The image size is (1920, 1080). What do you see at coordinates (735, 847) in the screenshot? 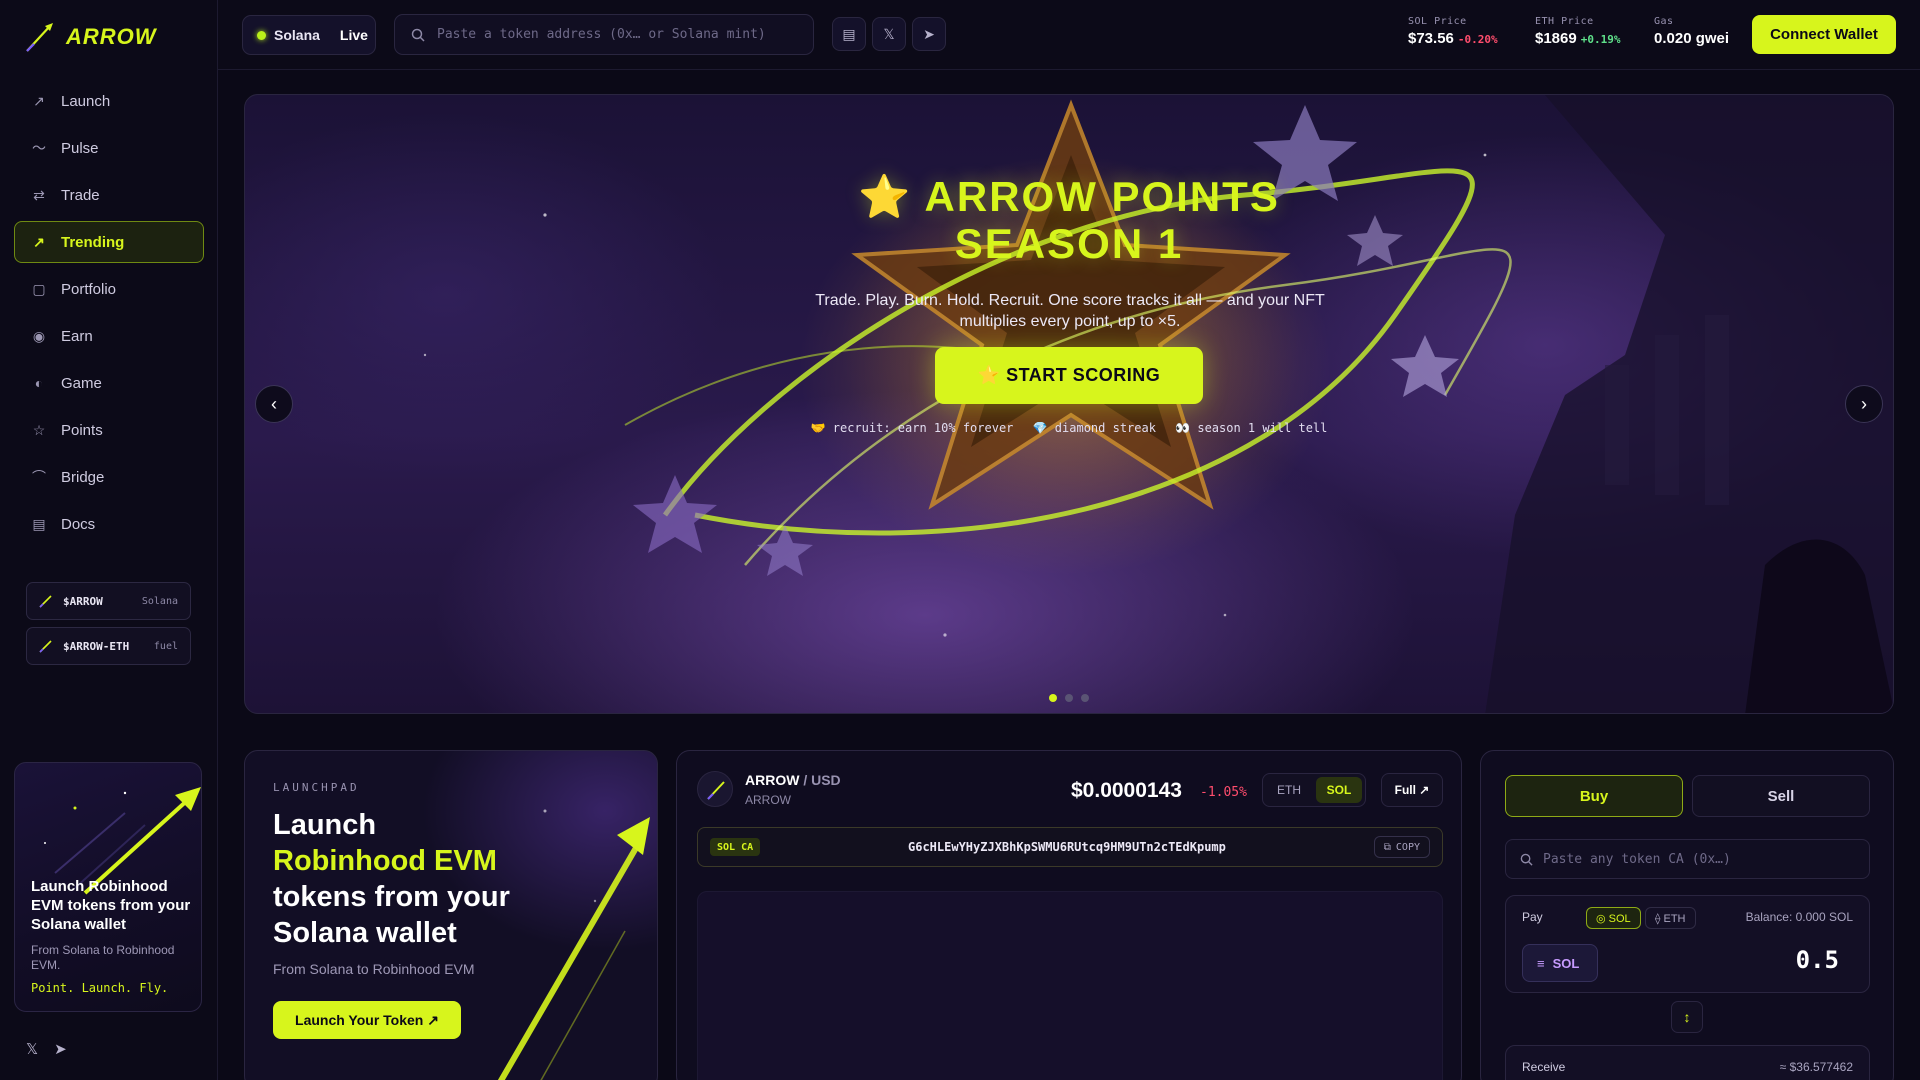
I see `ca-badge: SOL CA` at bounding box center [735, 847].